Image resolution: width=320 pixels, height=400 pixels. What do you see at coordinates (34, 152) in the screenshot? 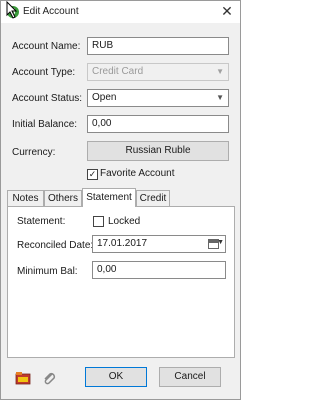
I see `currency-label: Currency:` at bounding box center [34, 152].